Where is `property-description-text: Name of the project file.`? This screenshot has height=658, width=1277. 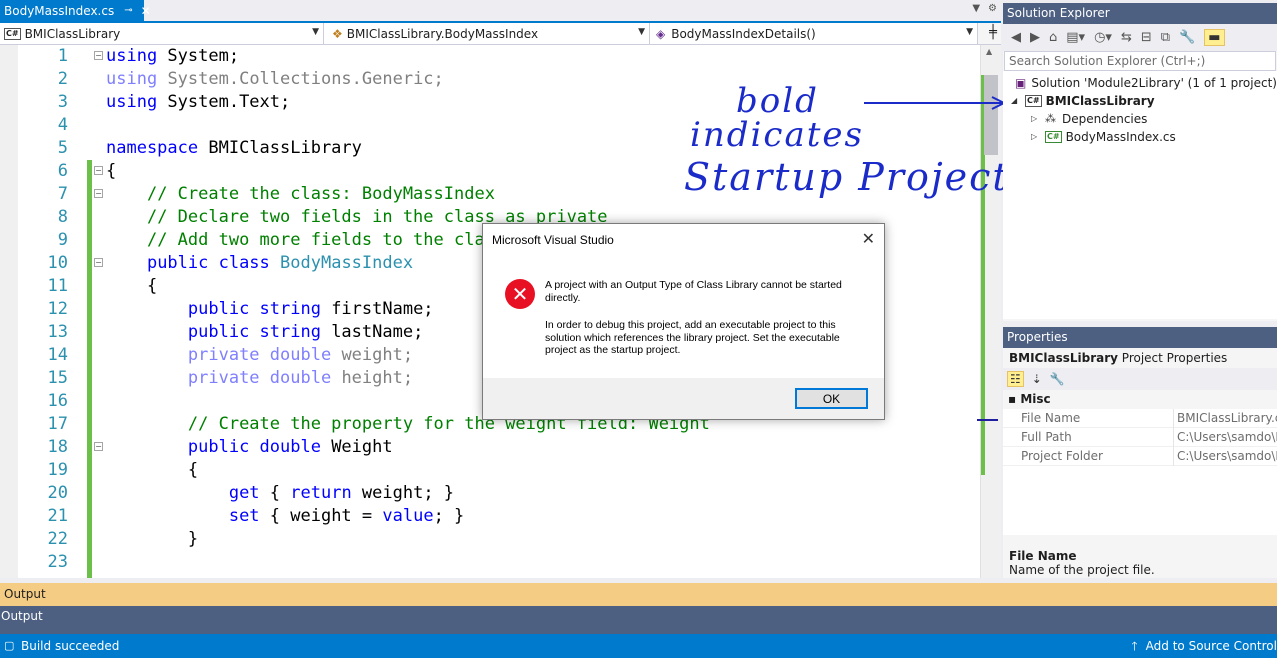 property-description-text: Name of the project file. is located at coordinates (1082, 570).